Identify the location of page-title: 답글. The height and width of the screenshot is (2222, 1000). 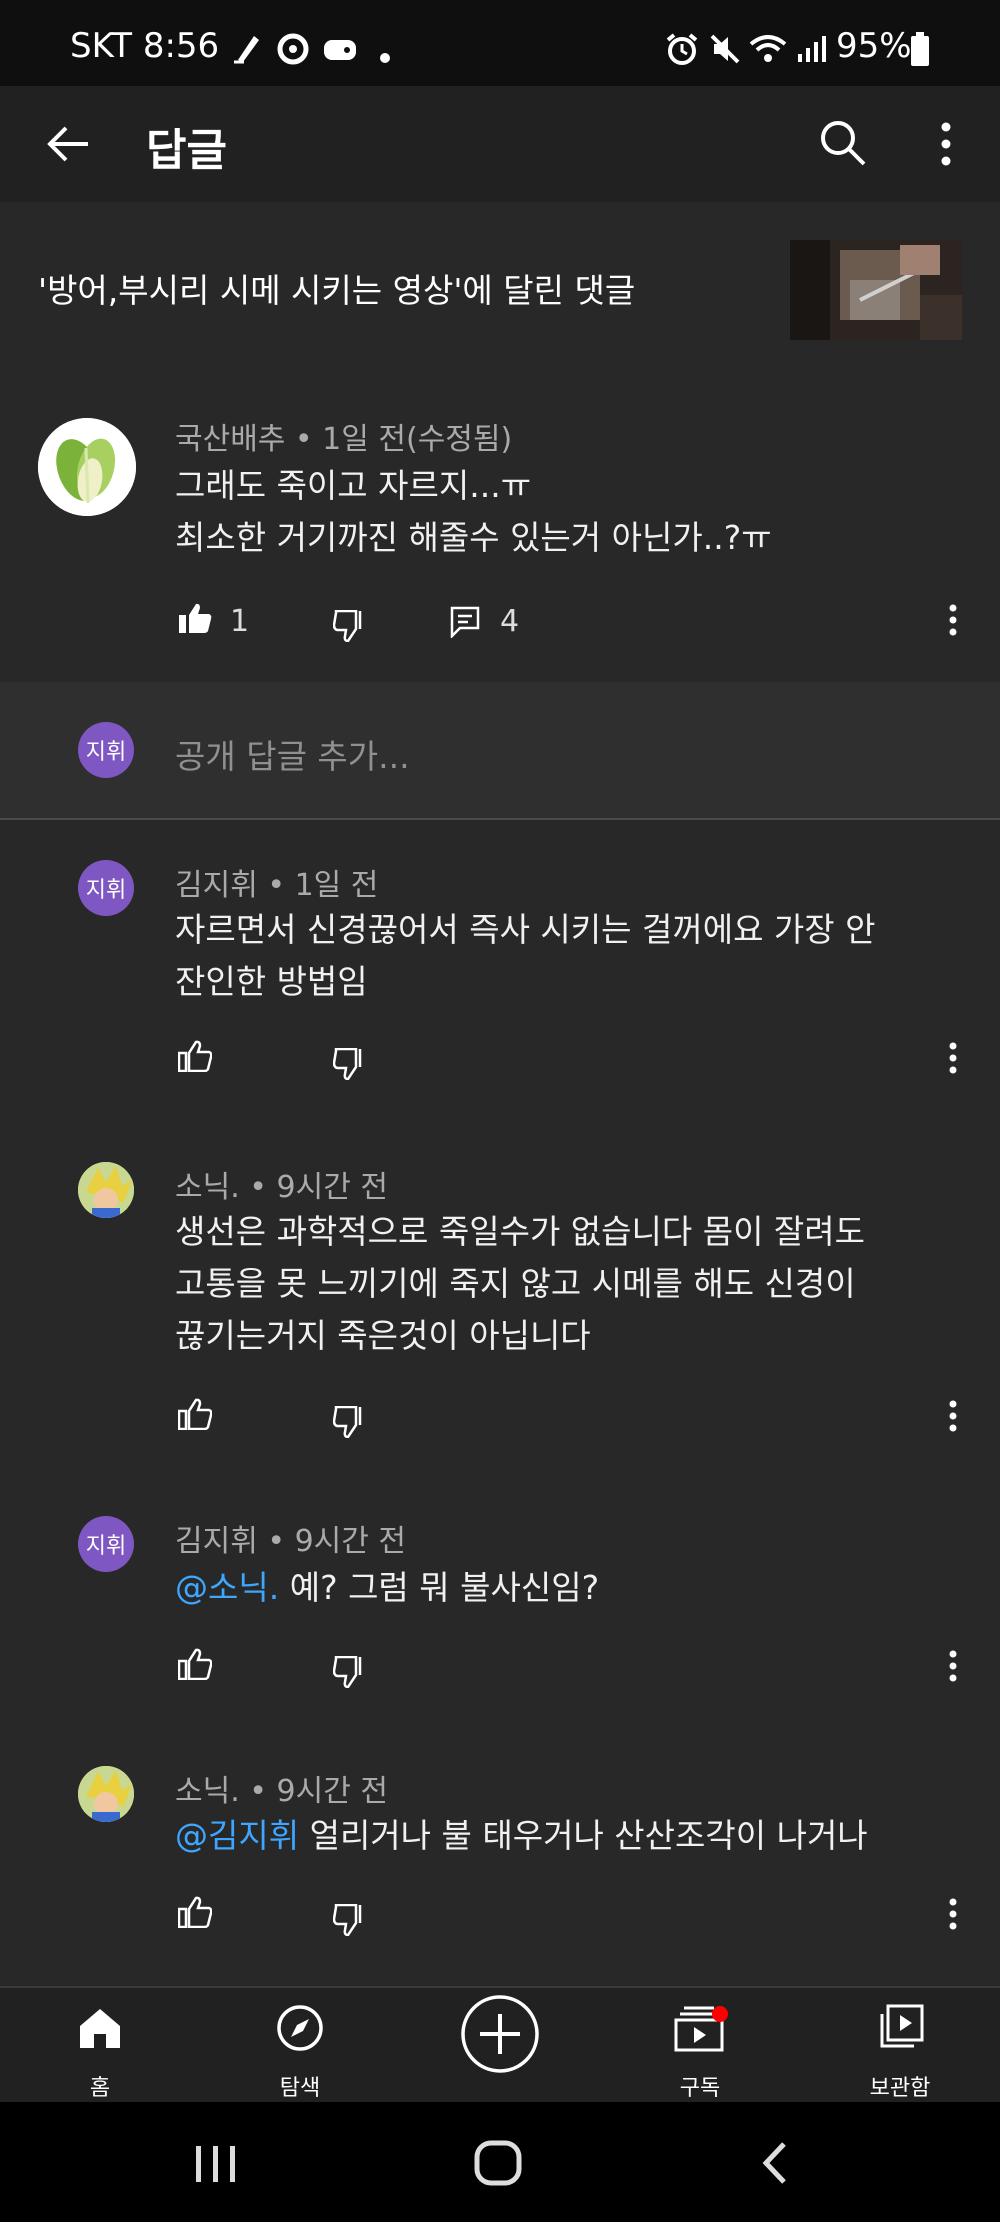
(186, 150).